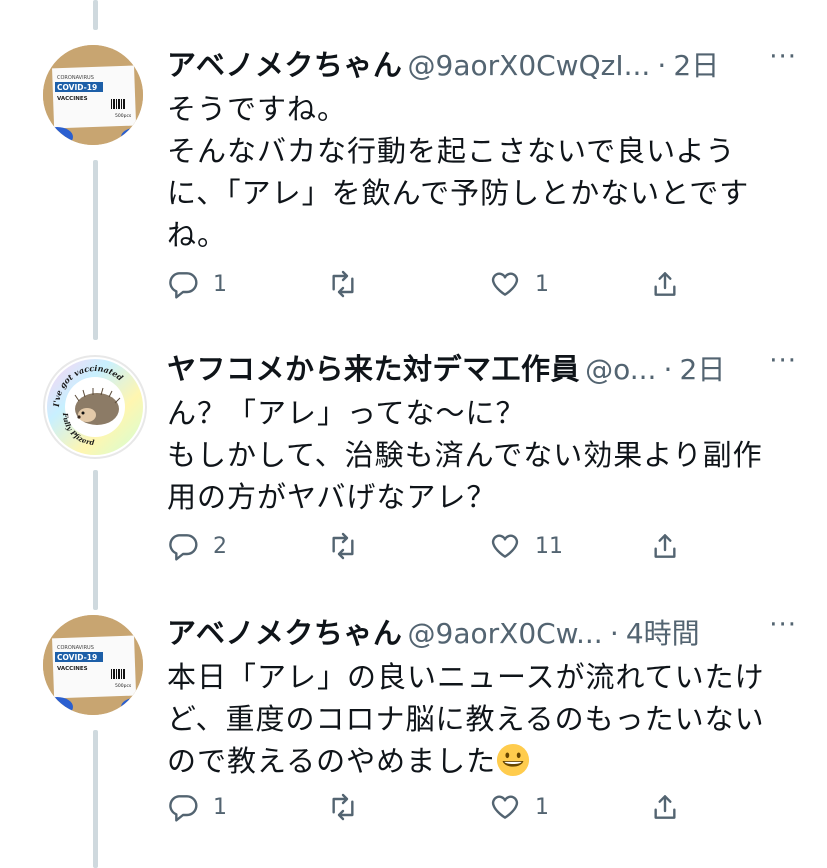 The image size is (827, 868). I want to click on tweet-line: もしかして、治験も済んでない効果より副作, so click(465, 455).